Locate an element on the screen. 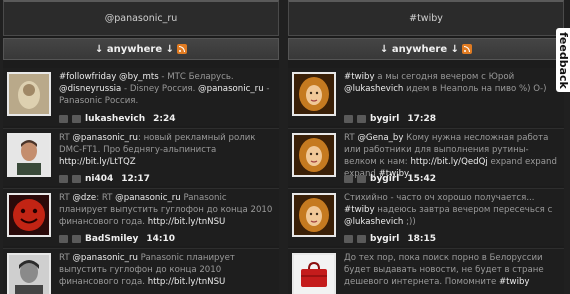 The width and height of the screenshot is (570, 294). tweet-meta: lukashevich 2:24 is located at coordinates (117, 119).